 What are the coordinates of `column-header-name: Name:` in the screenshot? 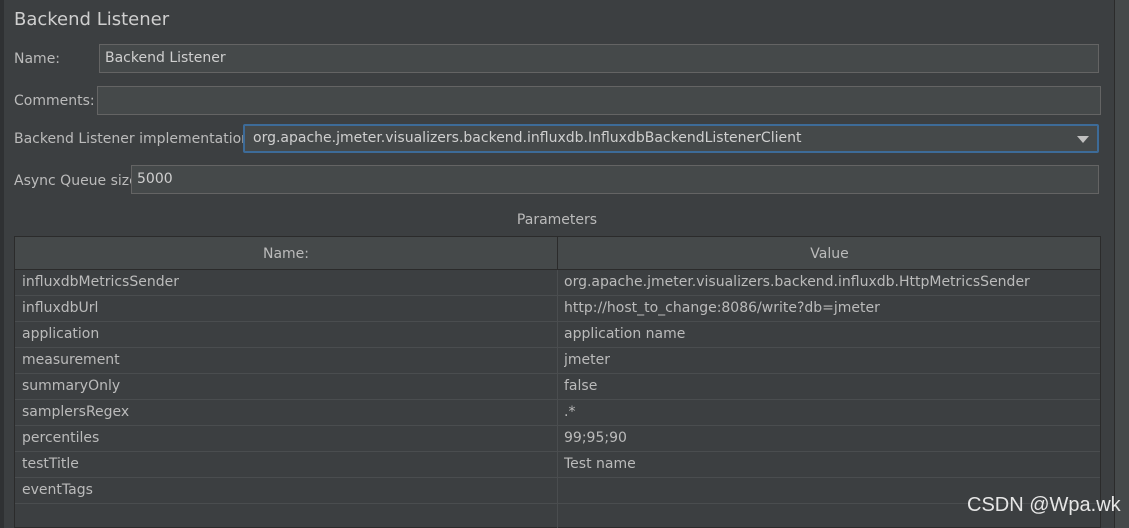 It's located at (286, 253).